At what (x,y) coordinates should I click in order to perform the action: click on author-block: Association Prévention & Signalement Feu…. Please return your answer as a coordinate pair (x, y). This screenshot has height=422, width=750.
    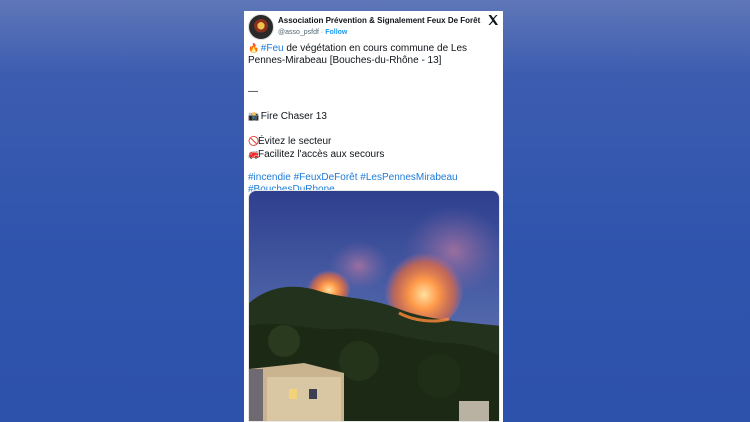
    Looking at the image, I should click on (379, 26).